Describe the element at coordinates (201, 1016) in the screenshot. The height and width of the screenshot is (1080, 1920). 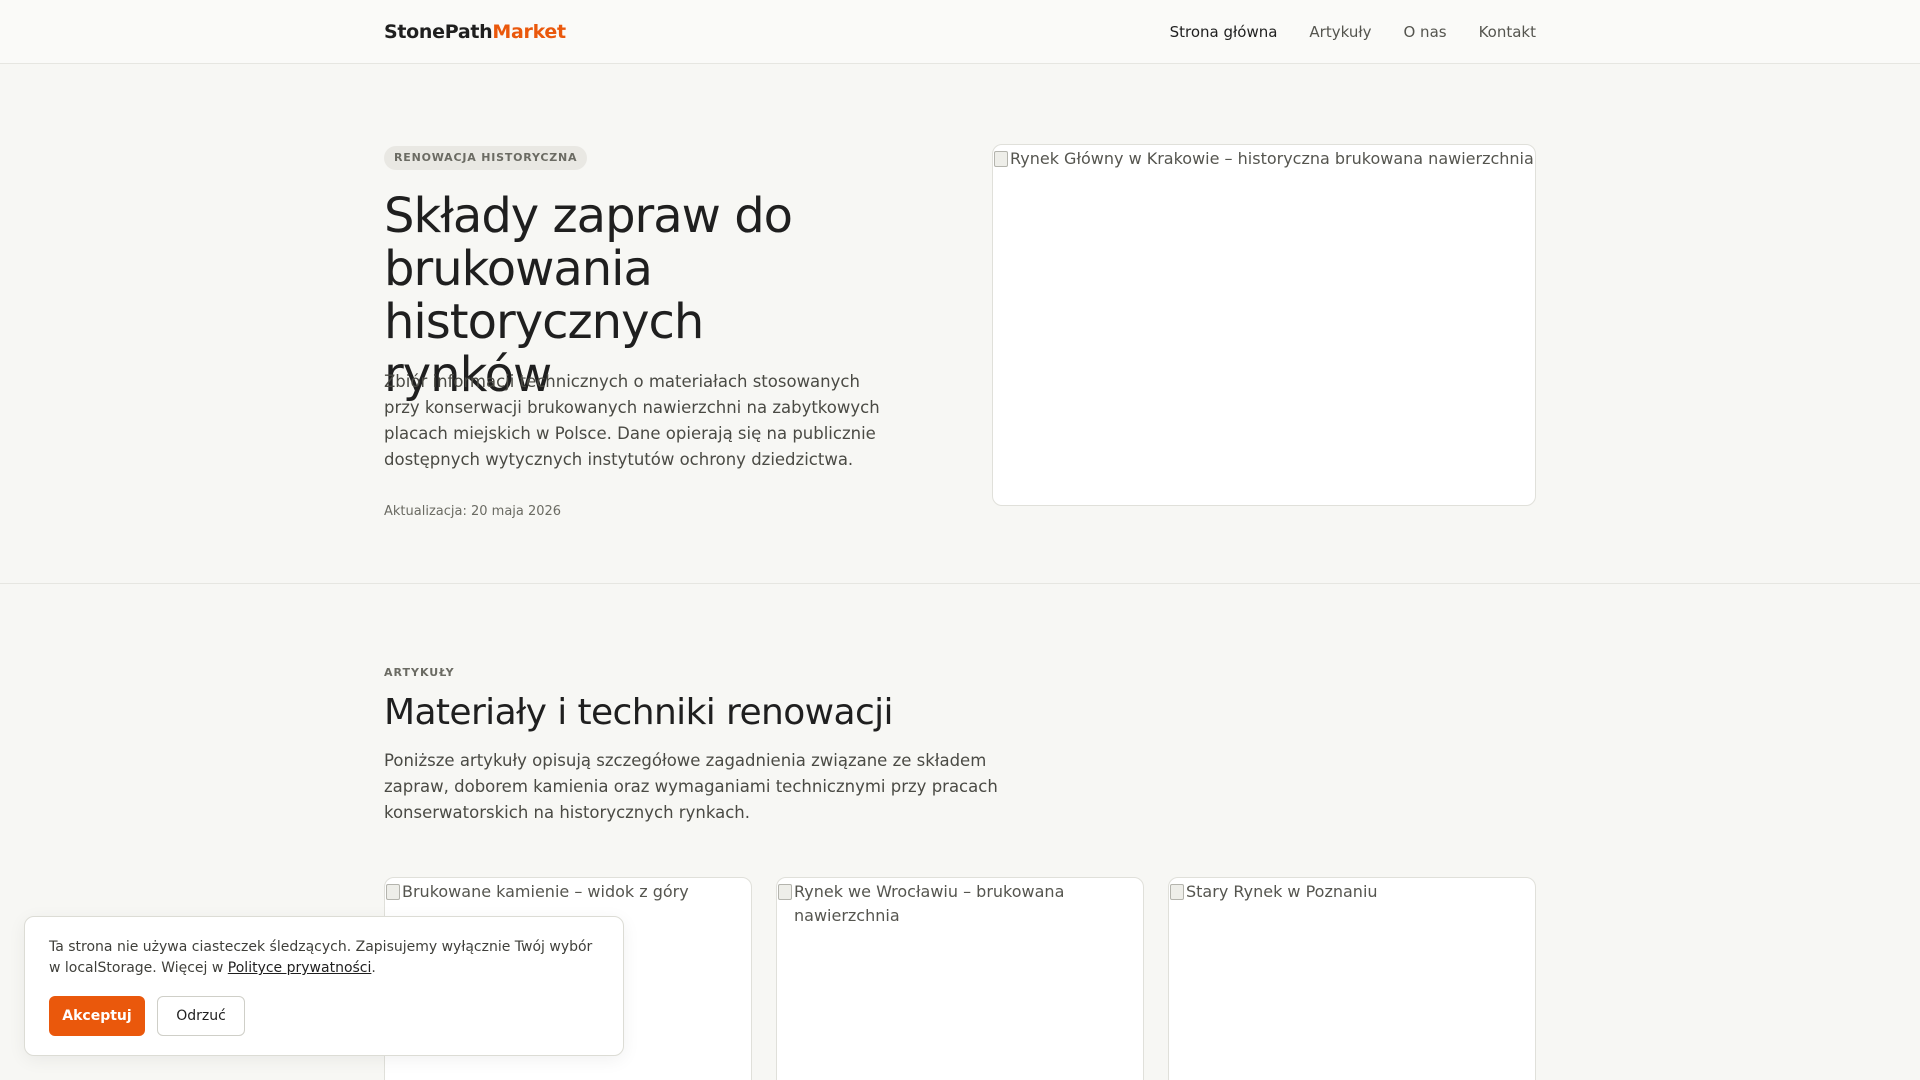
I see `reject-button: Odrzuć` at that location.